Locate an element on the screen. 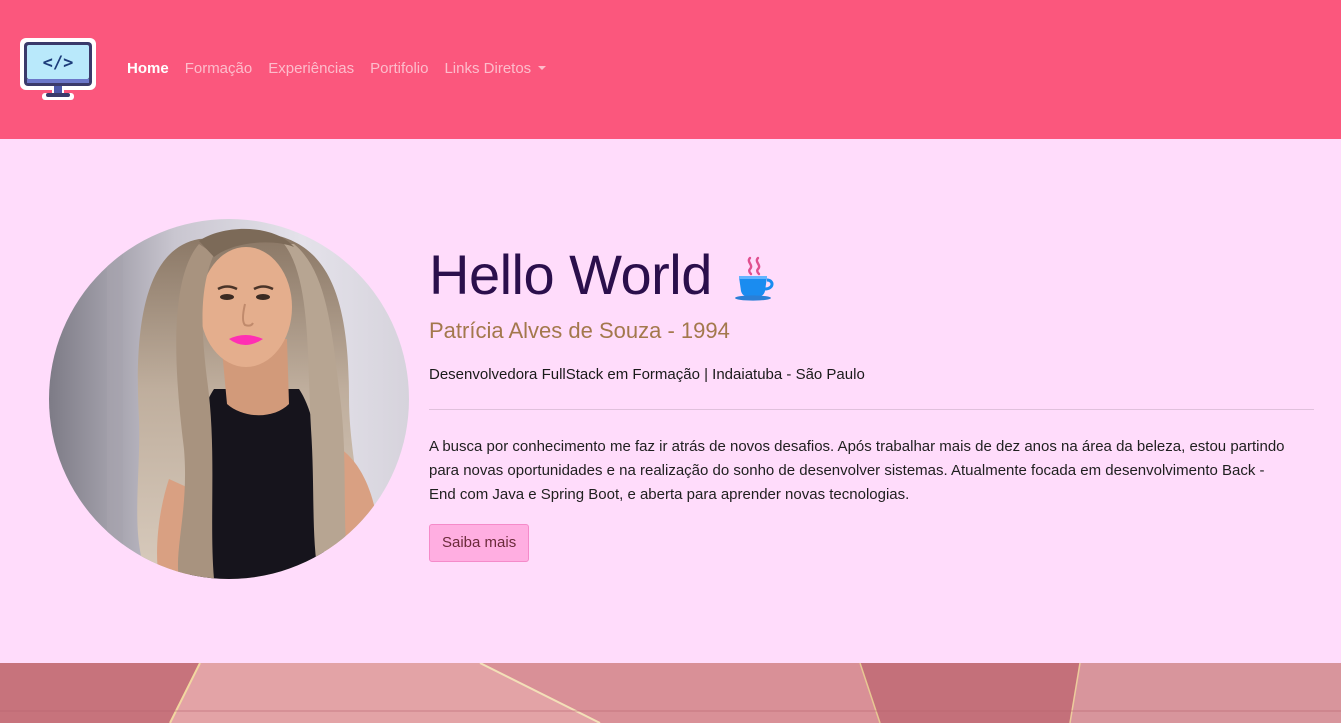 The width and height of the screenshot is (1341, 723). divider is located at coordinates (871, 409).